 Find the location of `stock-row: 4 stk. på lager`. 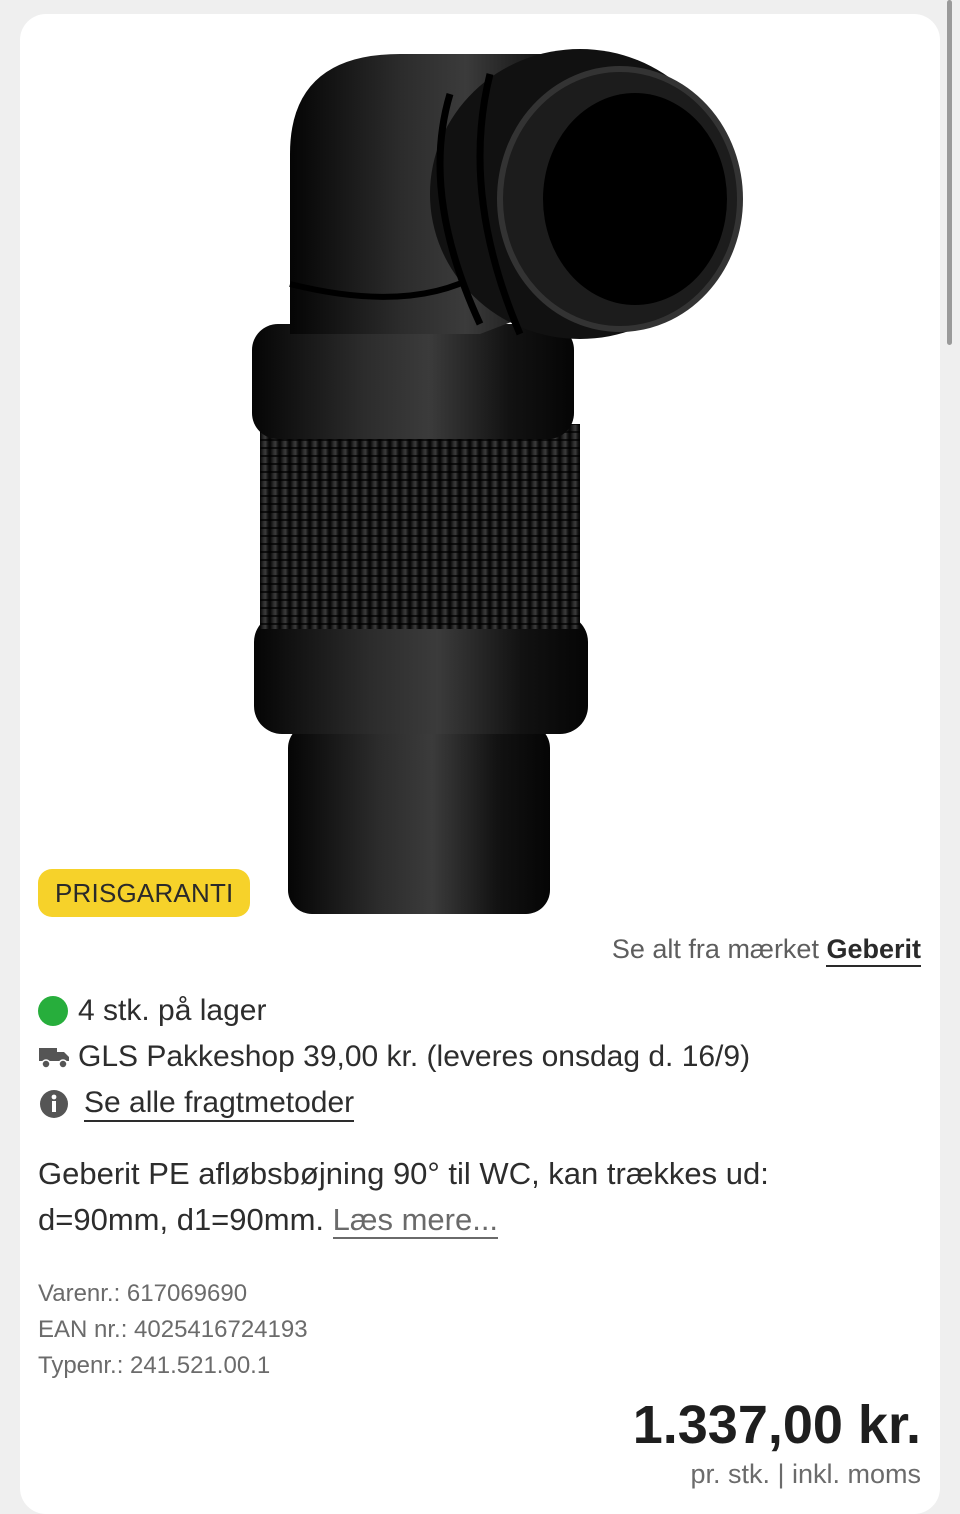

stock-row: 4 stk. på lager is located at coordinates (152, 1011).